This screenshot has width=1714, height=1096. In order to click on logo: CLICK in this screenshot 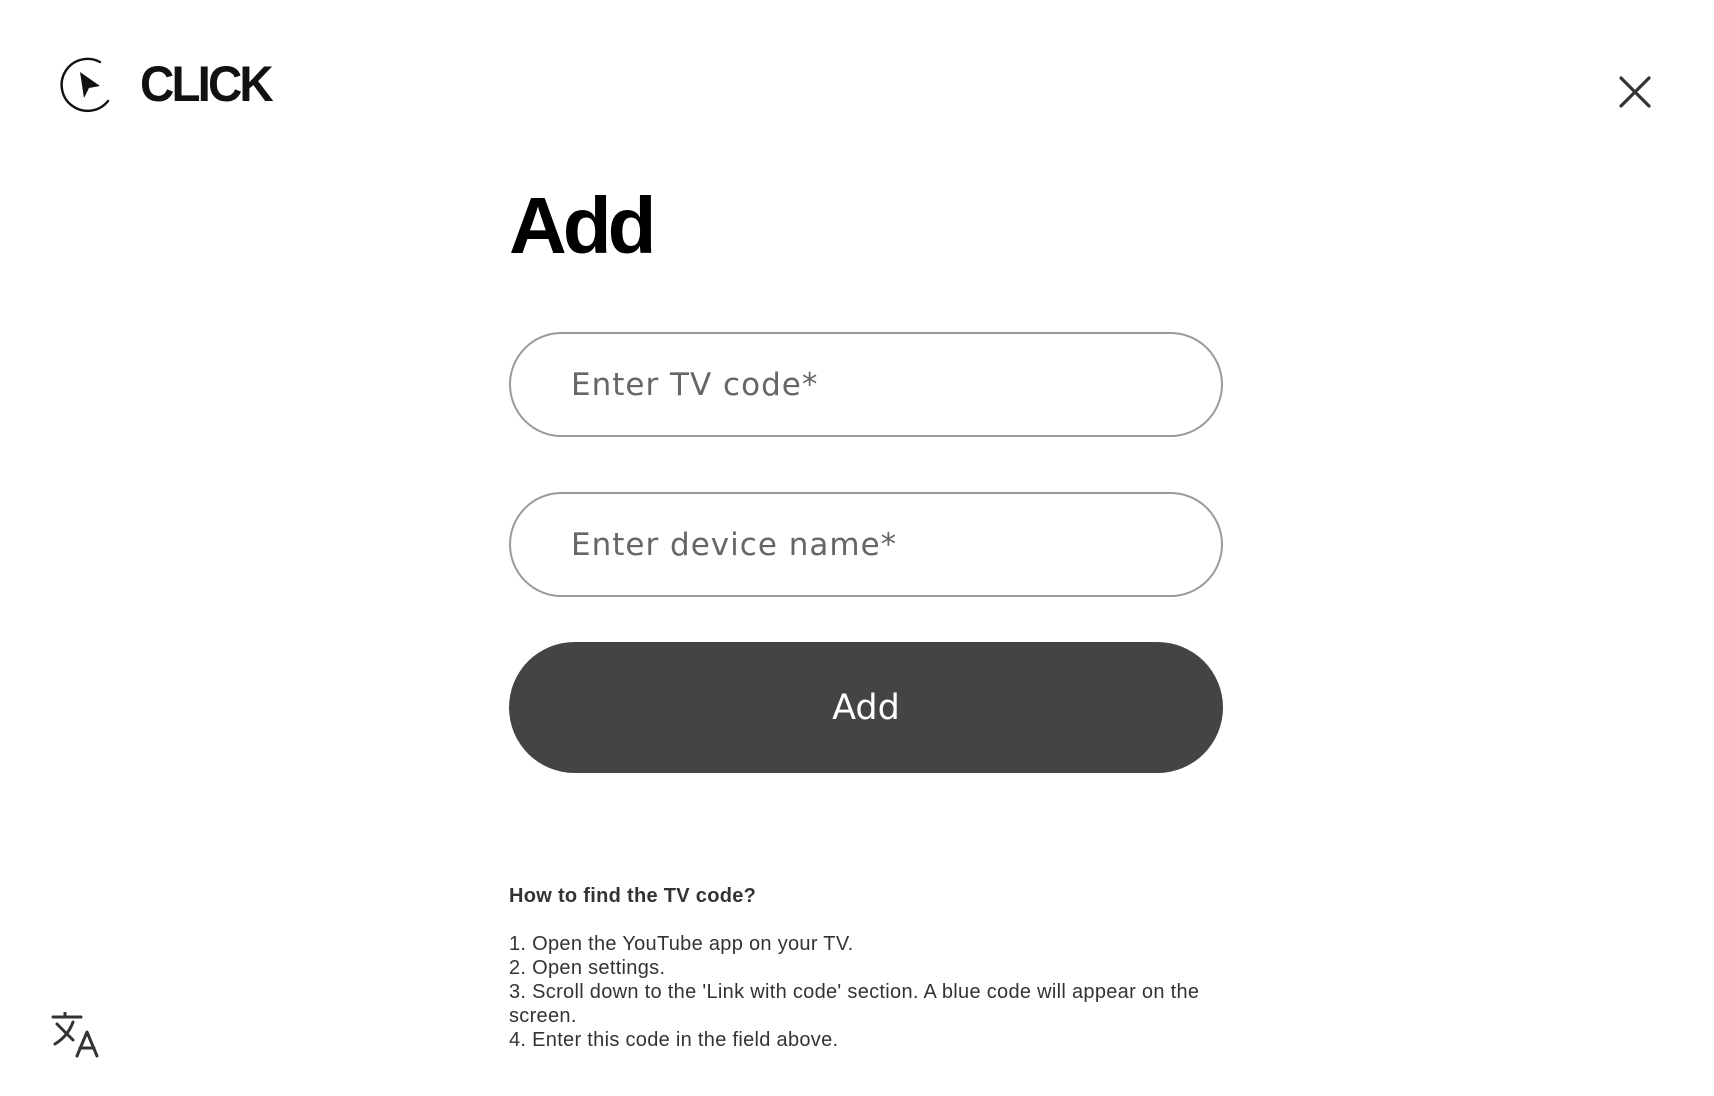, I will do `click(167, 84)`.